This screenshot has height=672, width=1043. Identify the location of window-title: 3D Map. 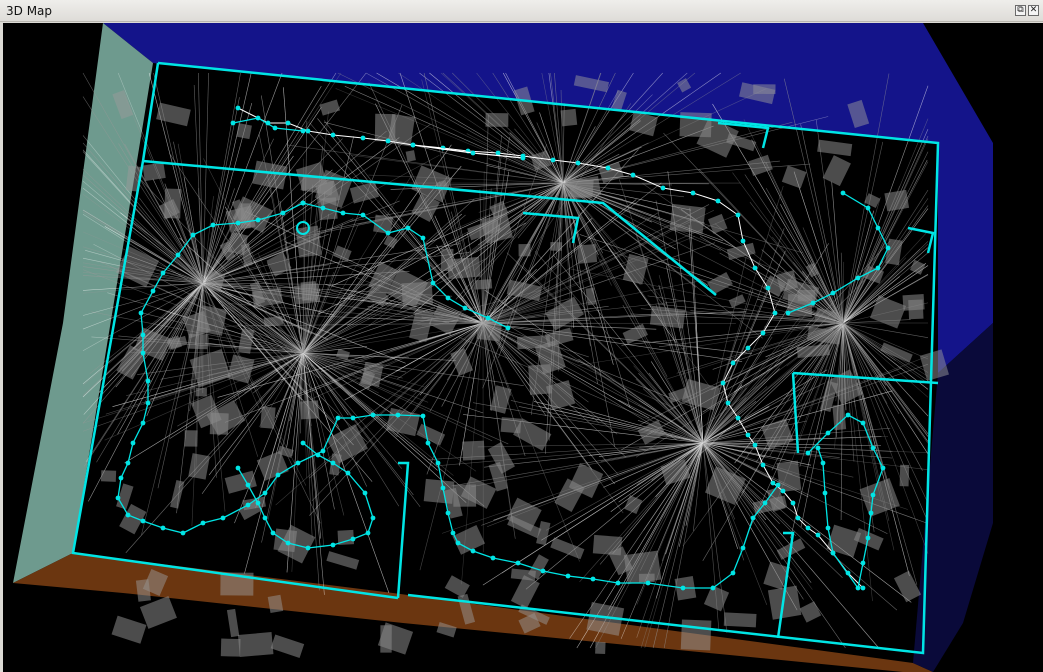
(29, 11).